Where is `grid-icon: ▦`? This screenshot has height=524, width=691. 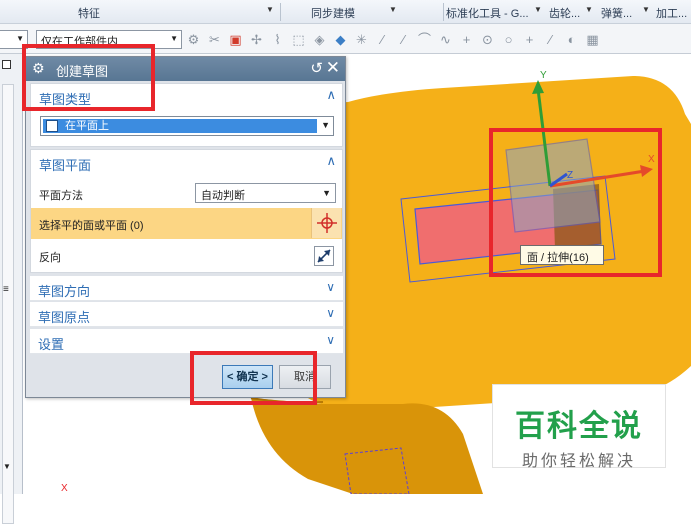
grid-icon: ▦ is located at coordinates (592, 39).